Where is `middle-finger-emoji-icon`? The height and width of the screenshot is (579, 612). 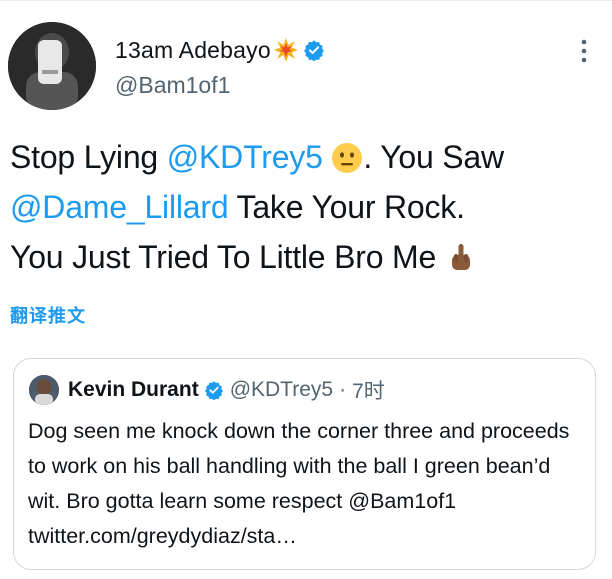
middle-finger-emoji-icon is located at coordinates (461, 254).